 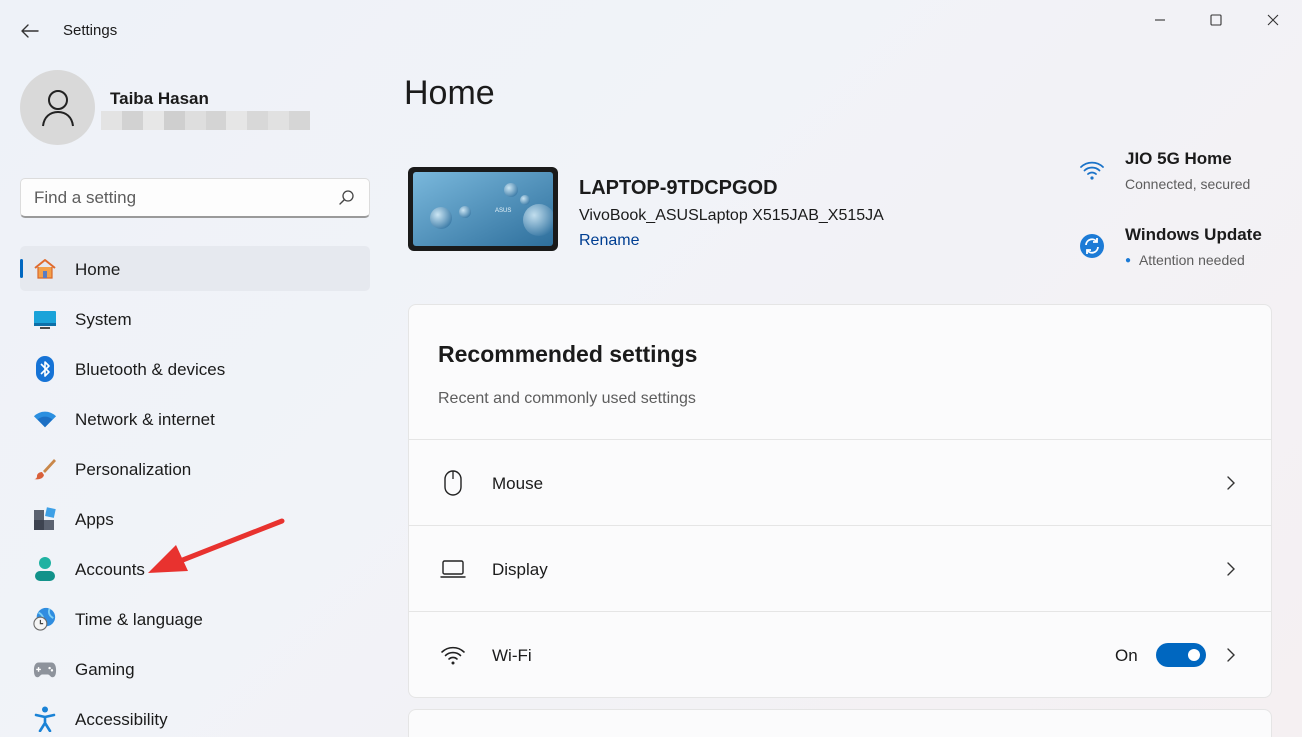 What do you see at coordinates (195, 668) in the screenshot?
I see `sidebar-item-gaming: Gaming` at bounding box center [195, 668].